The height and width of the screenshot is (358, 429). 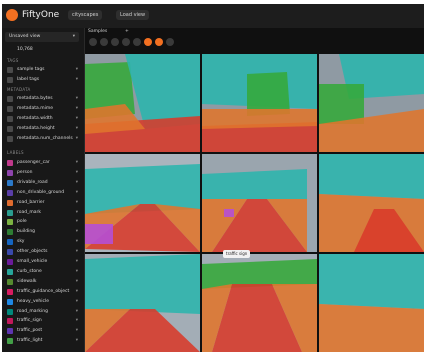 What do you see at coordinates (43, 139) in the screenshot?
I see `sidebar-row: metadata.num_channels ▾` at bounding box center [43, 139].